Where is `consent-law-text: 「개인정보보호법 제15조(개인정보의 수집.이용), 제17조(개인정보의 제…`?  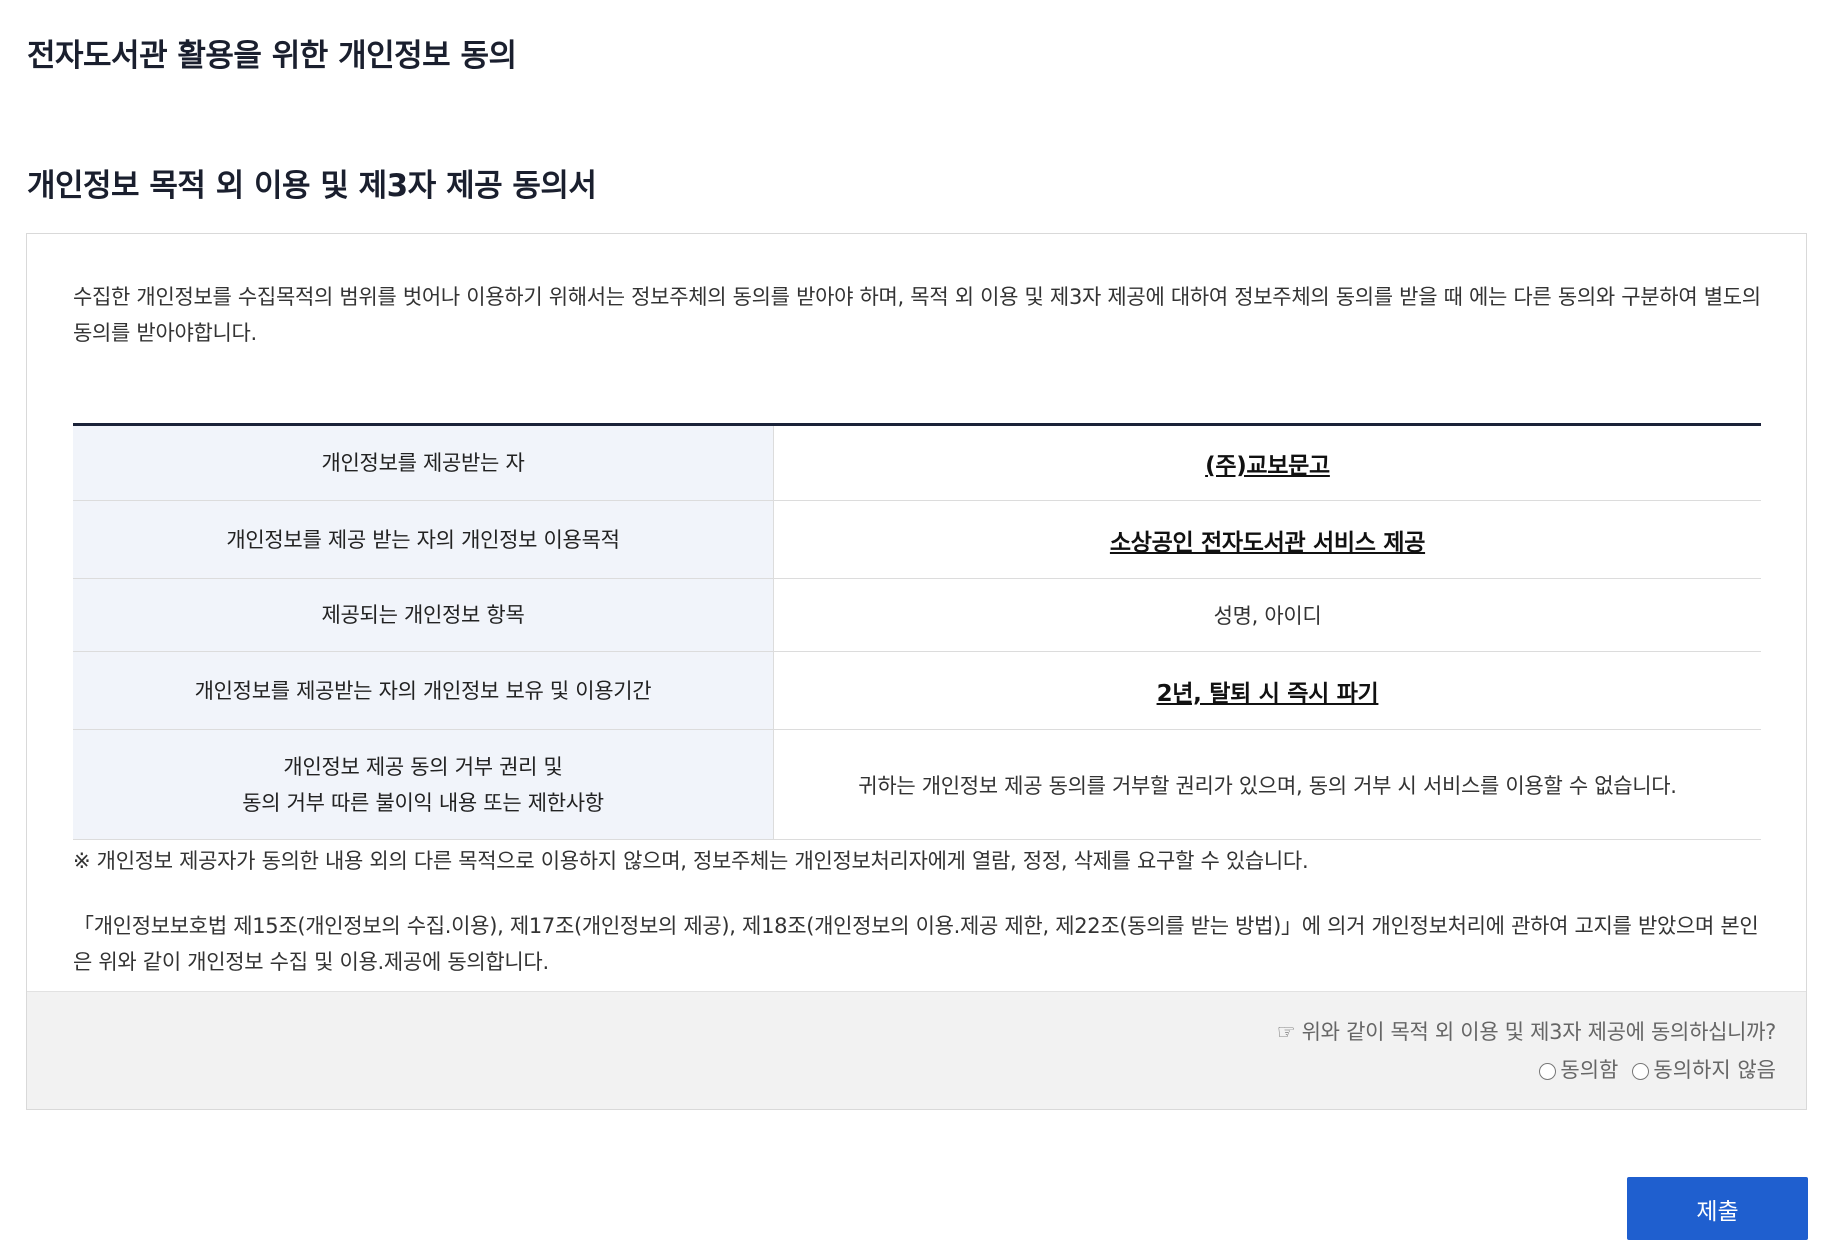 consent-law-text: 「개인정보보호법 제15조(개인정보의 수집.이용), 제17조(개인정보의 제… is located at coordinates (916, 944).